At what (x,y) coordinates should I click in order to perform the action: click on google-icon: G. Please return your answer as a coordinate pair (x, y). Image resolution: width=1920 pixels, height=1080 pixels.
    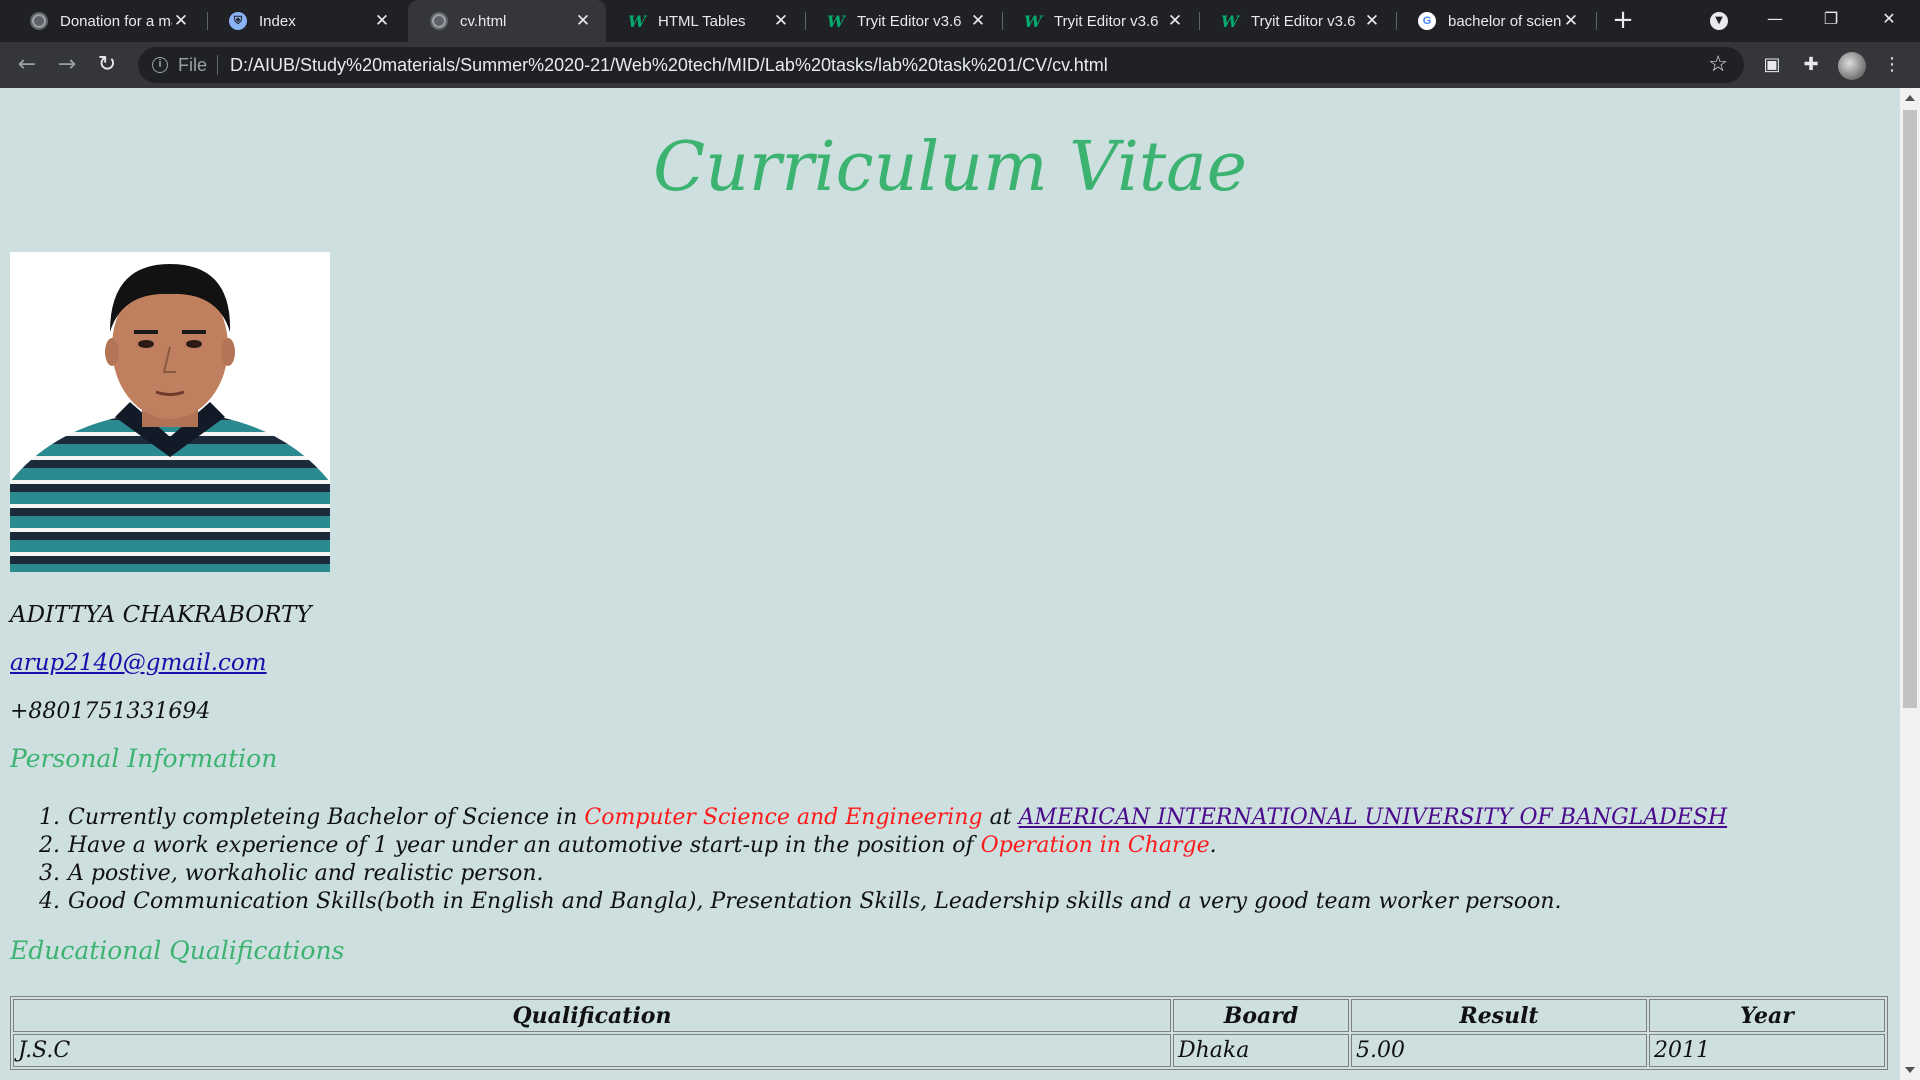
    Looking at the image, I should click on (1427, 21).